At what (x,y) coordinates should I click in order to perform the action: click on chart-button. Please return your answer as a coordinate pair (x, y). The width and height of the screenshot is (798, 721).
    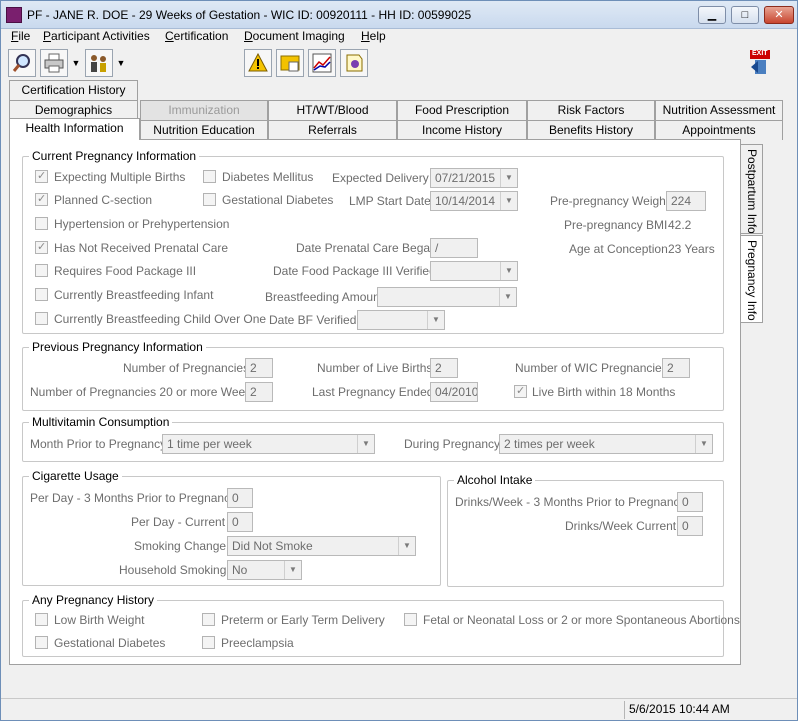
    Looking at the image, I should click on (322, 63).